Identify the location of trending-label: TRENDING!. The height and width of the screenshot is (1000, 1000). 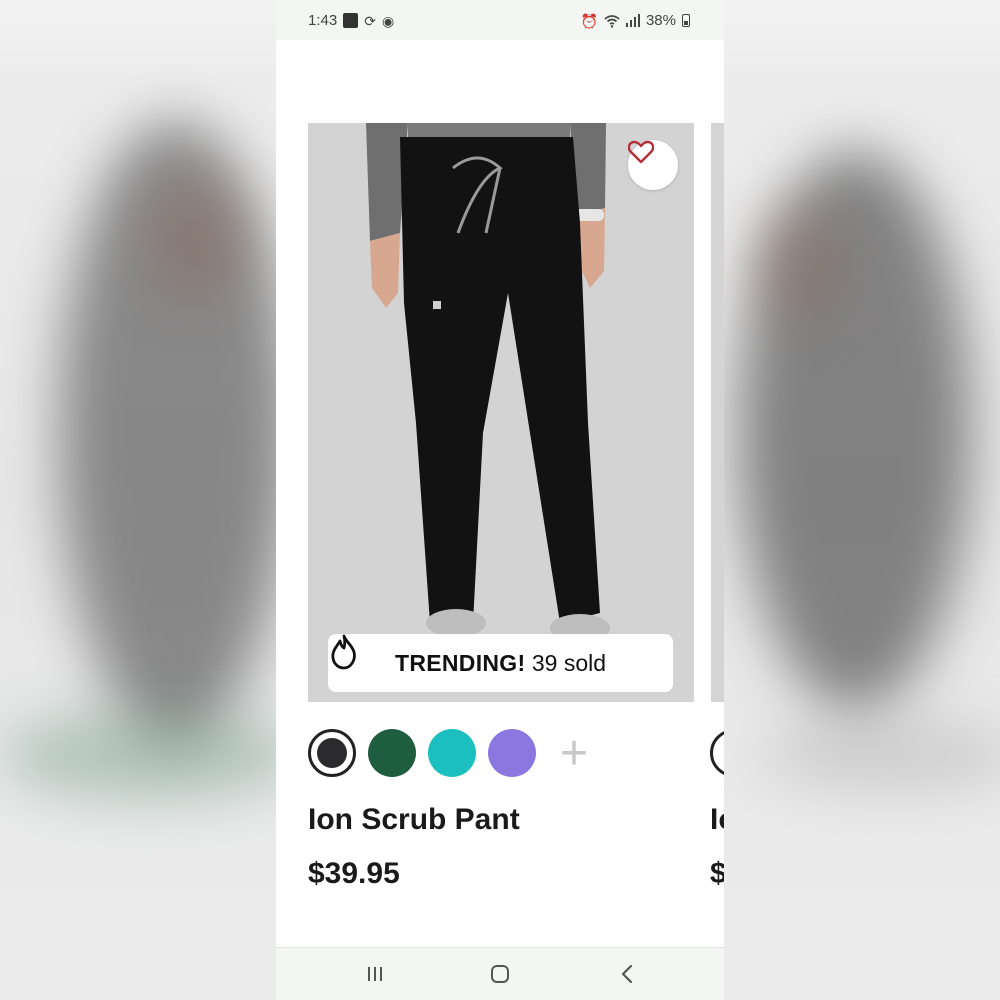
(460, 662).